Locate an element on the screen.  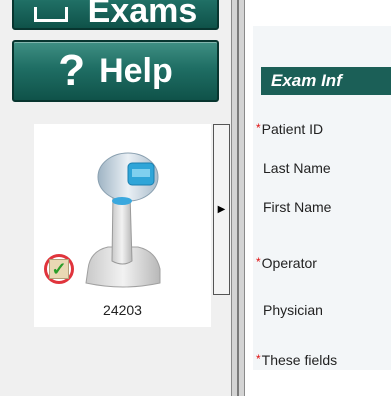
collapse-panel-button: ▶ is located at coordinates (221, 209).